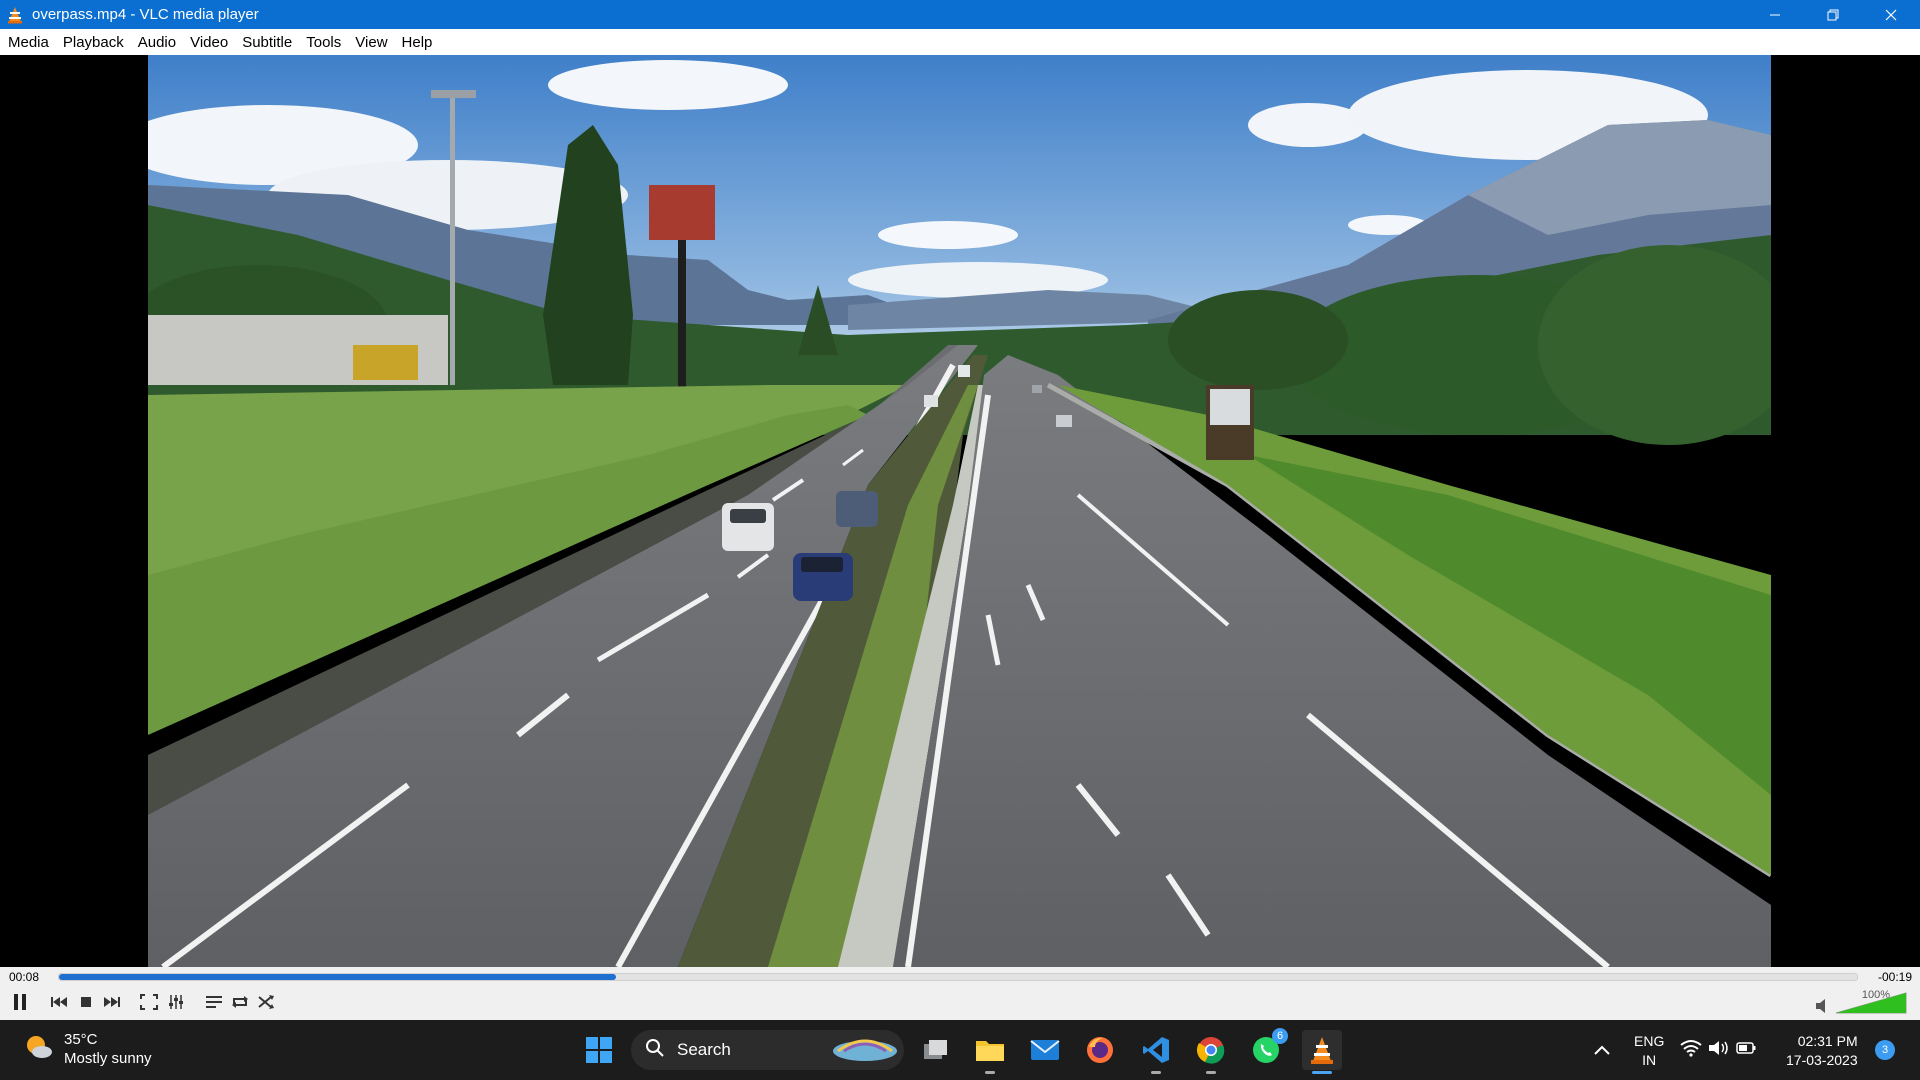  What do you see at coordinates (1863, 1003) in the screenshot?
I see `volume-slider` at bounding box center [1863, 1003].